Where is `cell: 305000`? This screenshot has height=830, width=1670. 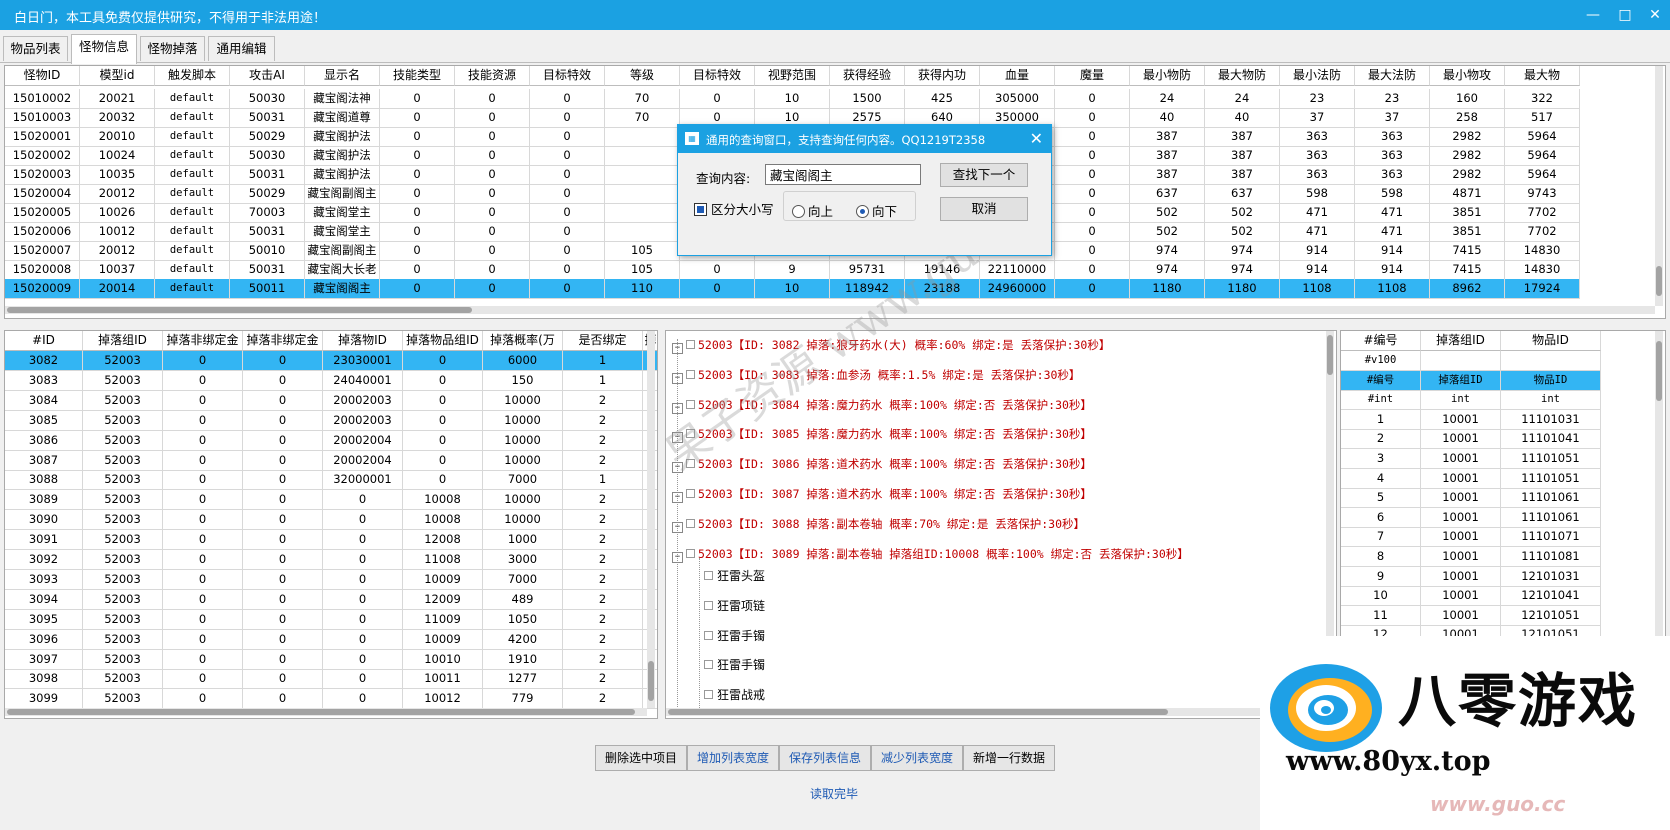
cell: 305000 is located at coordinates (1017, 99).